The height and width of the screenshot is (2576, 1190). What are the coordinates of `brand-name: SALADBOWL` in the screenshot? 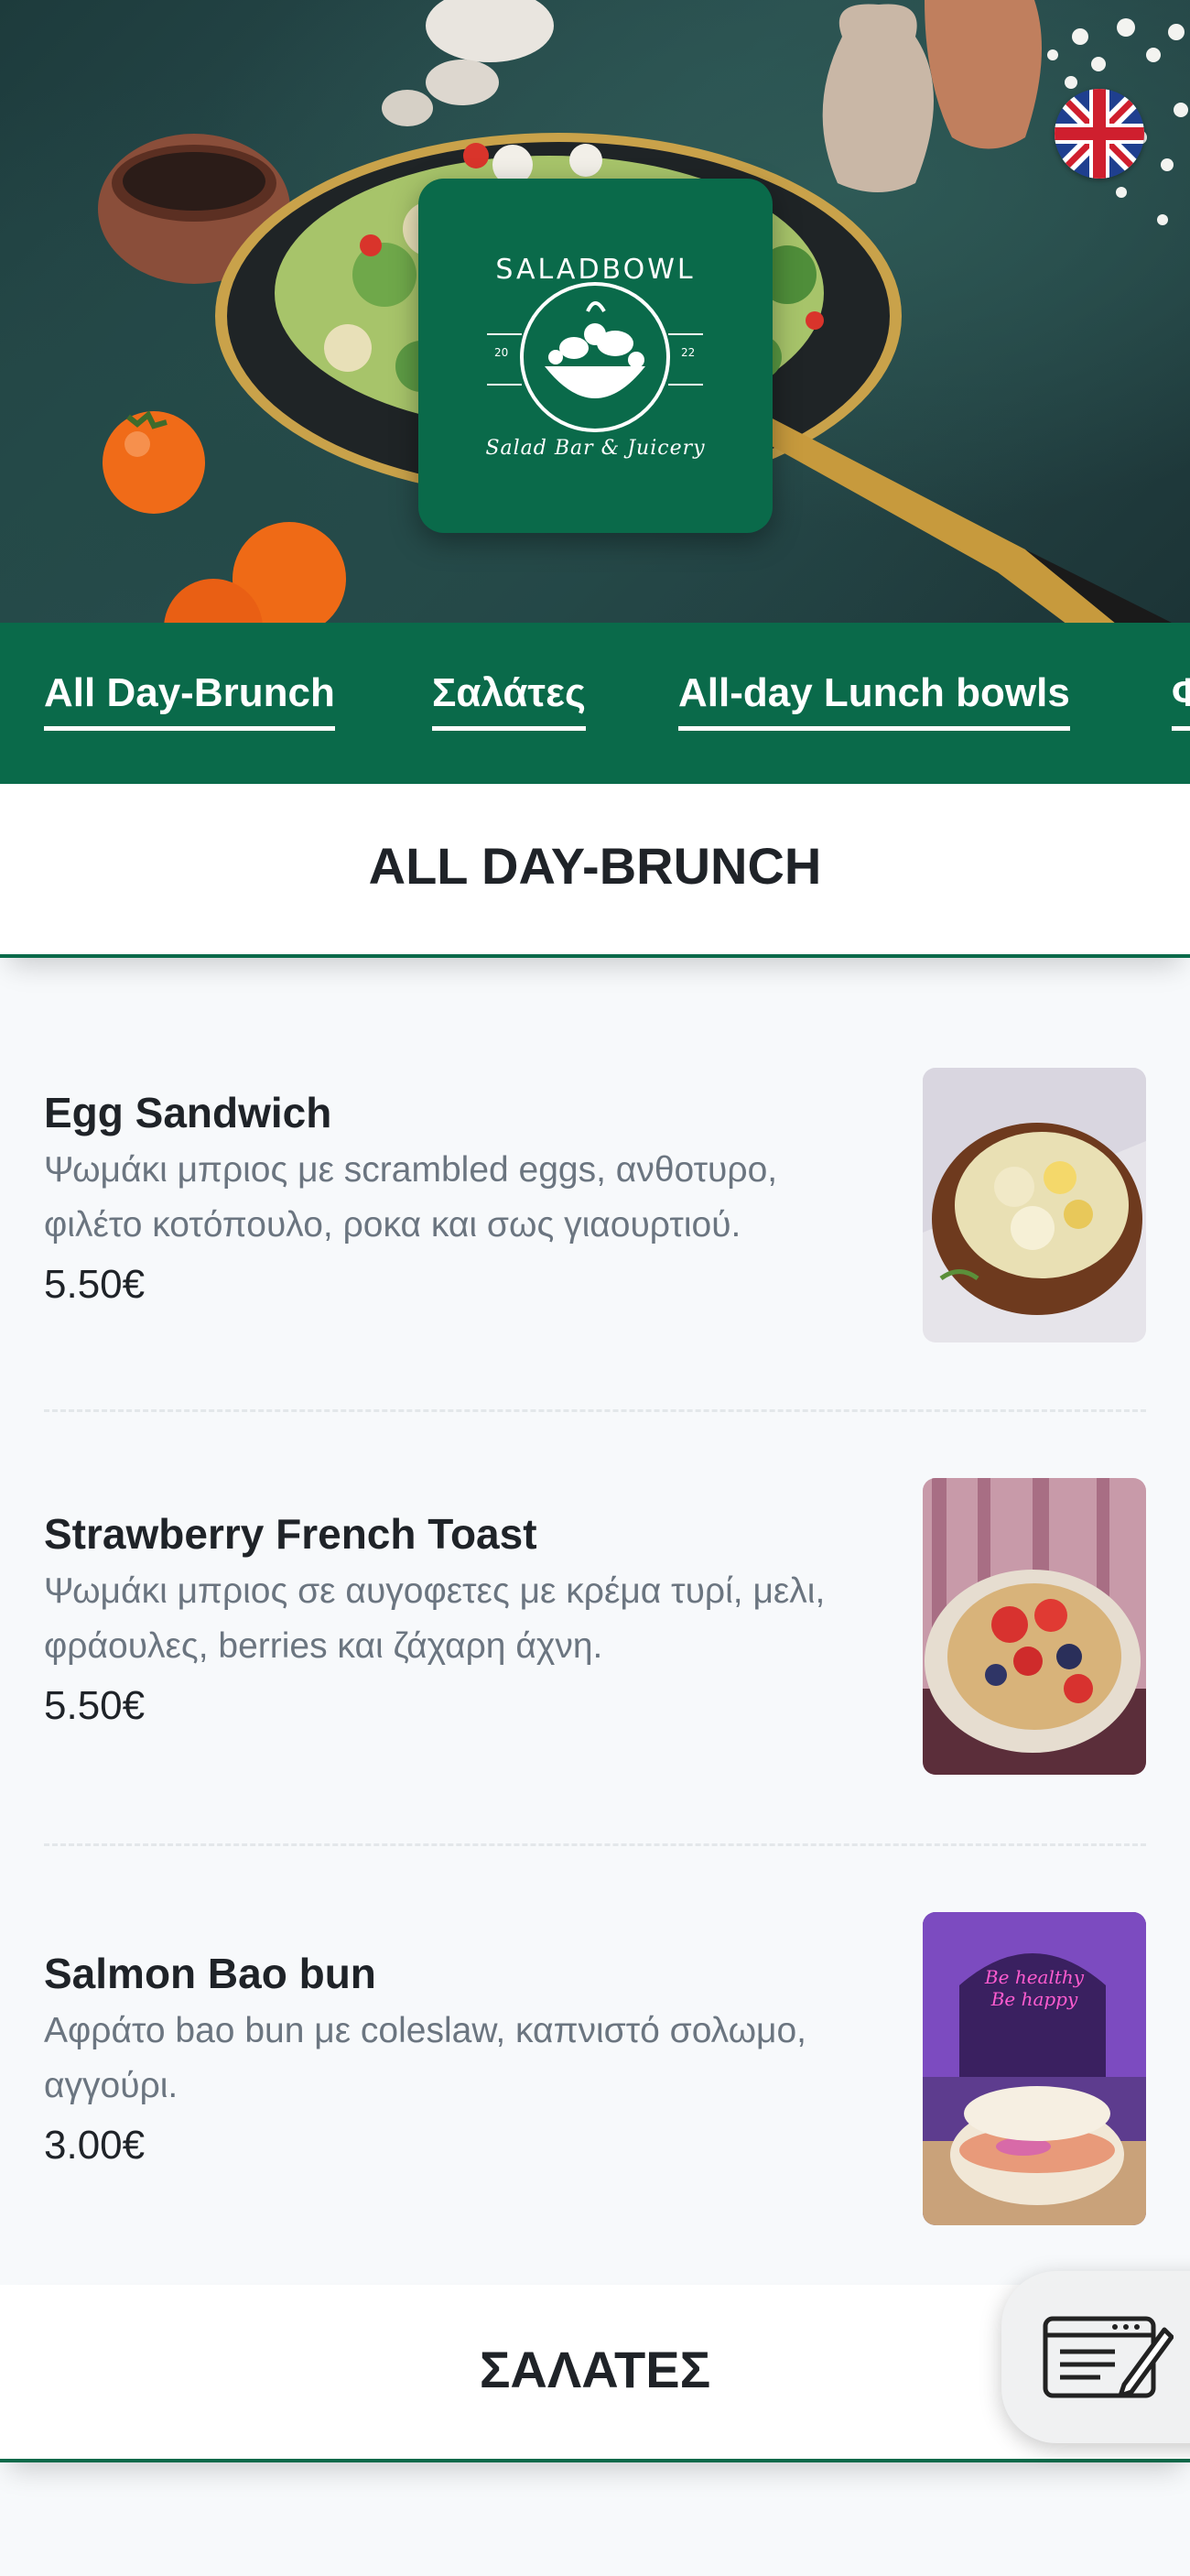 It's located at (595, 270).